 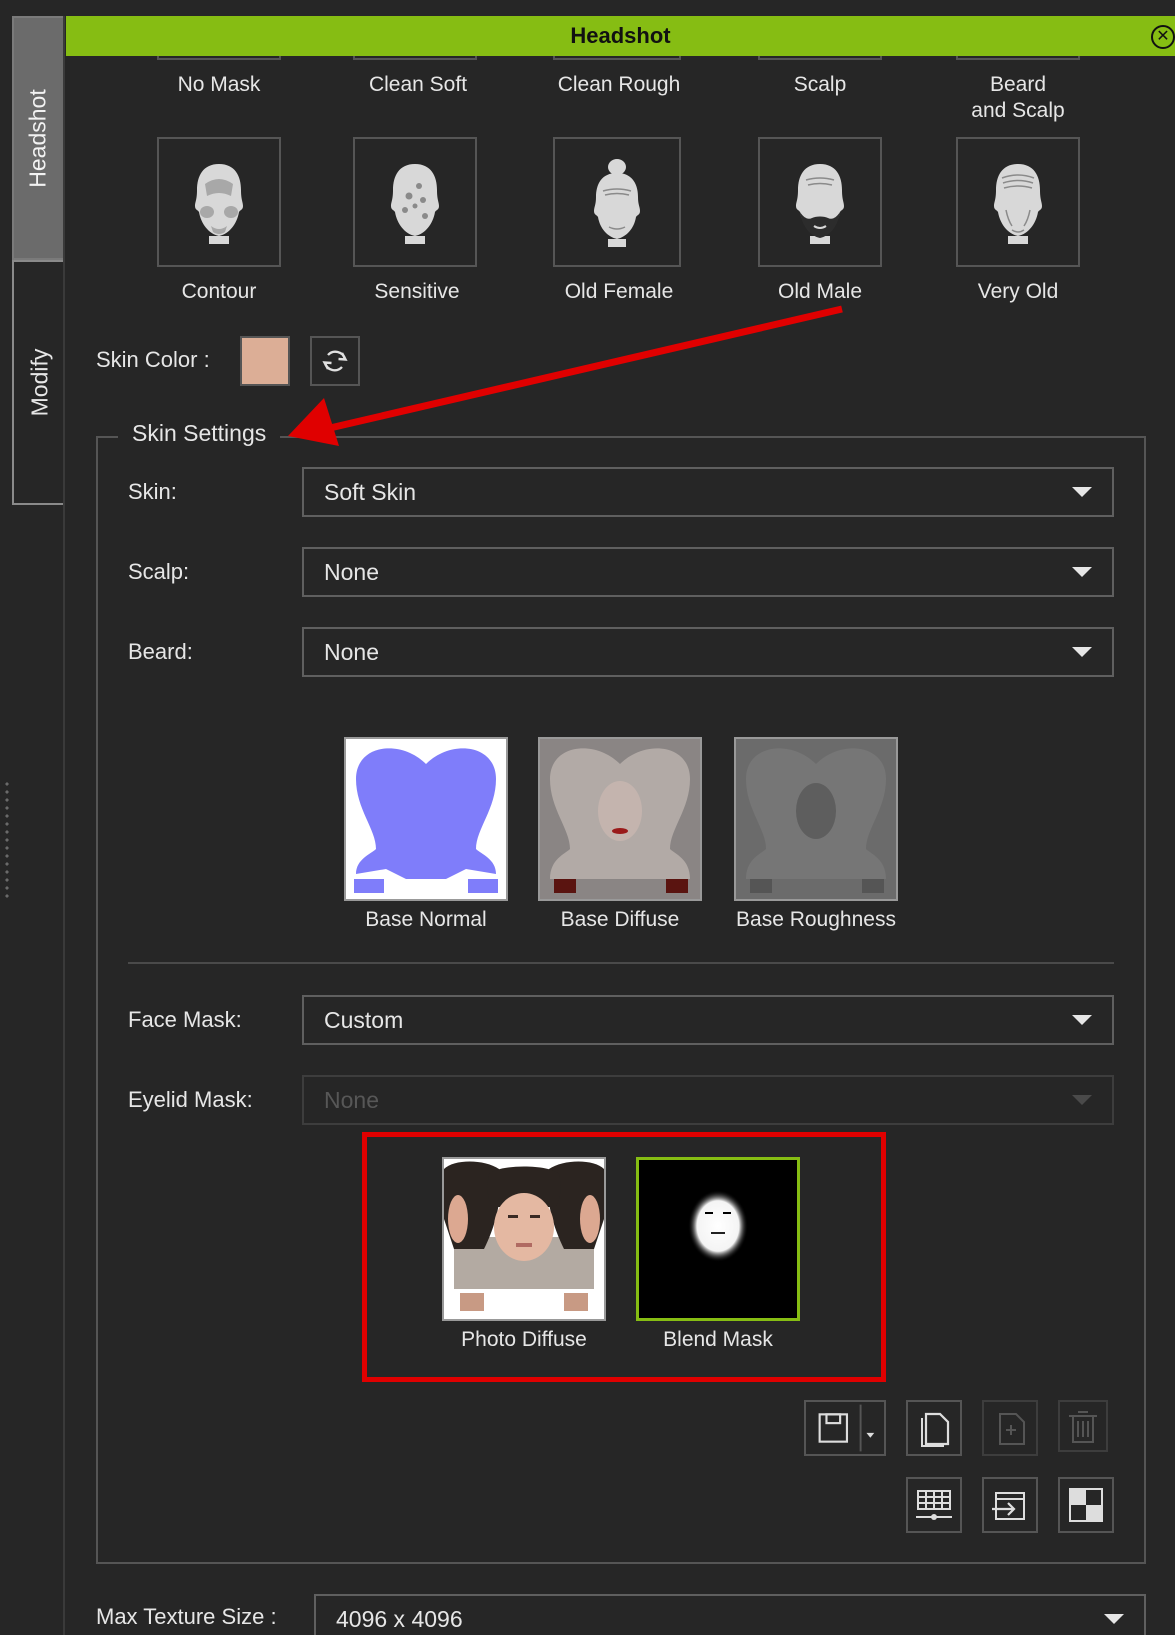 I want to click on annotation-arrow, so click(x=565, y=375).